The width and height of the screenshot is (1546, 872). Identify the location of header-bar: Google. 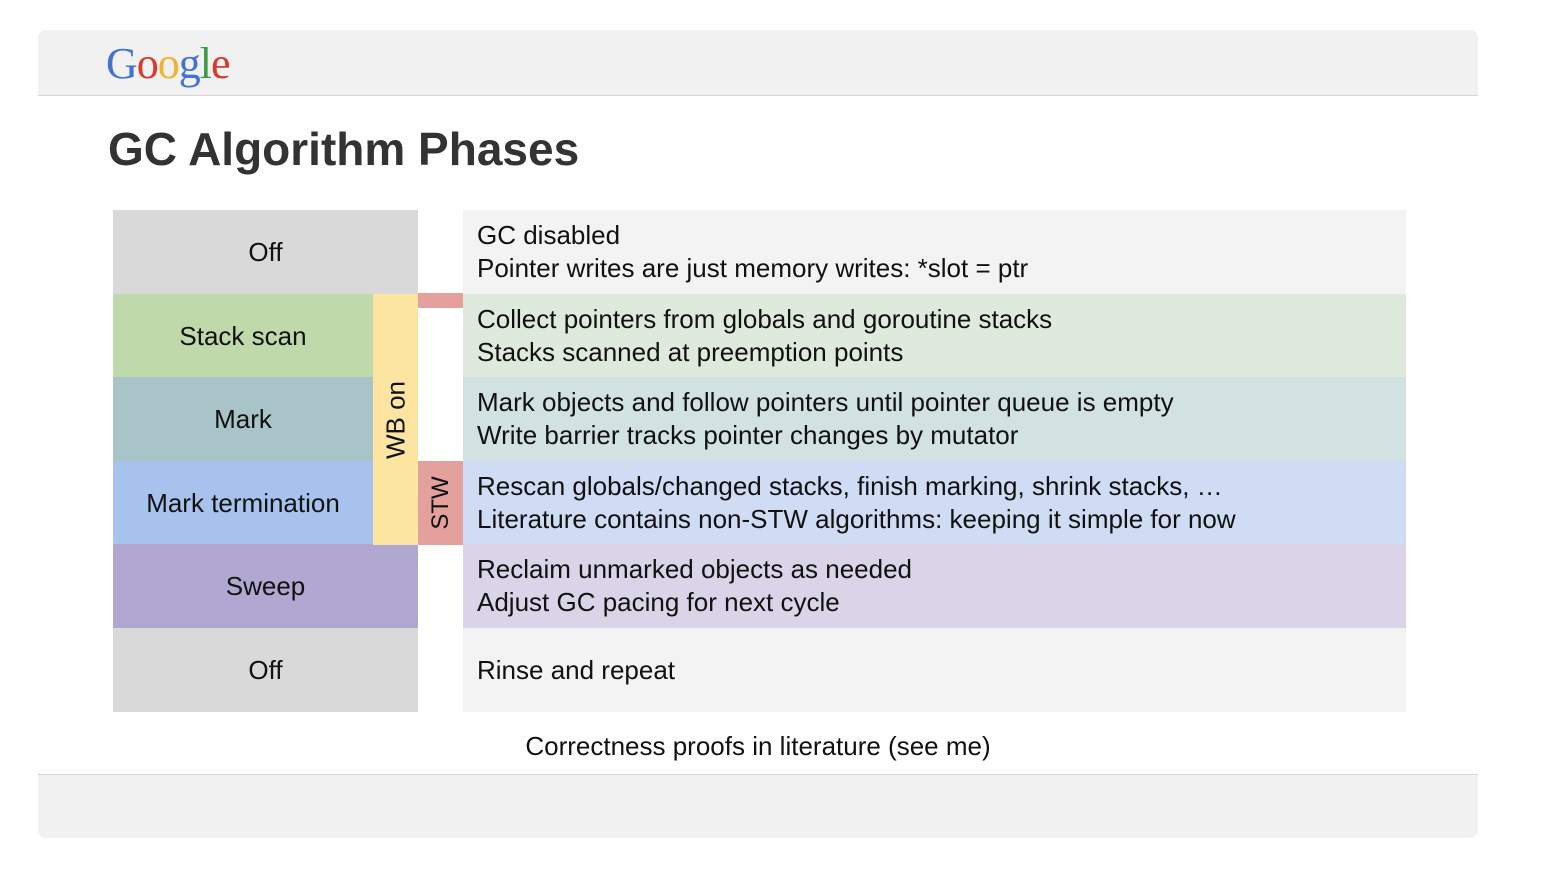
(758, 63).